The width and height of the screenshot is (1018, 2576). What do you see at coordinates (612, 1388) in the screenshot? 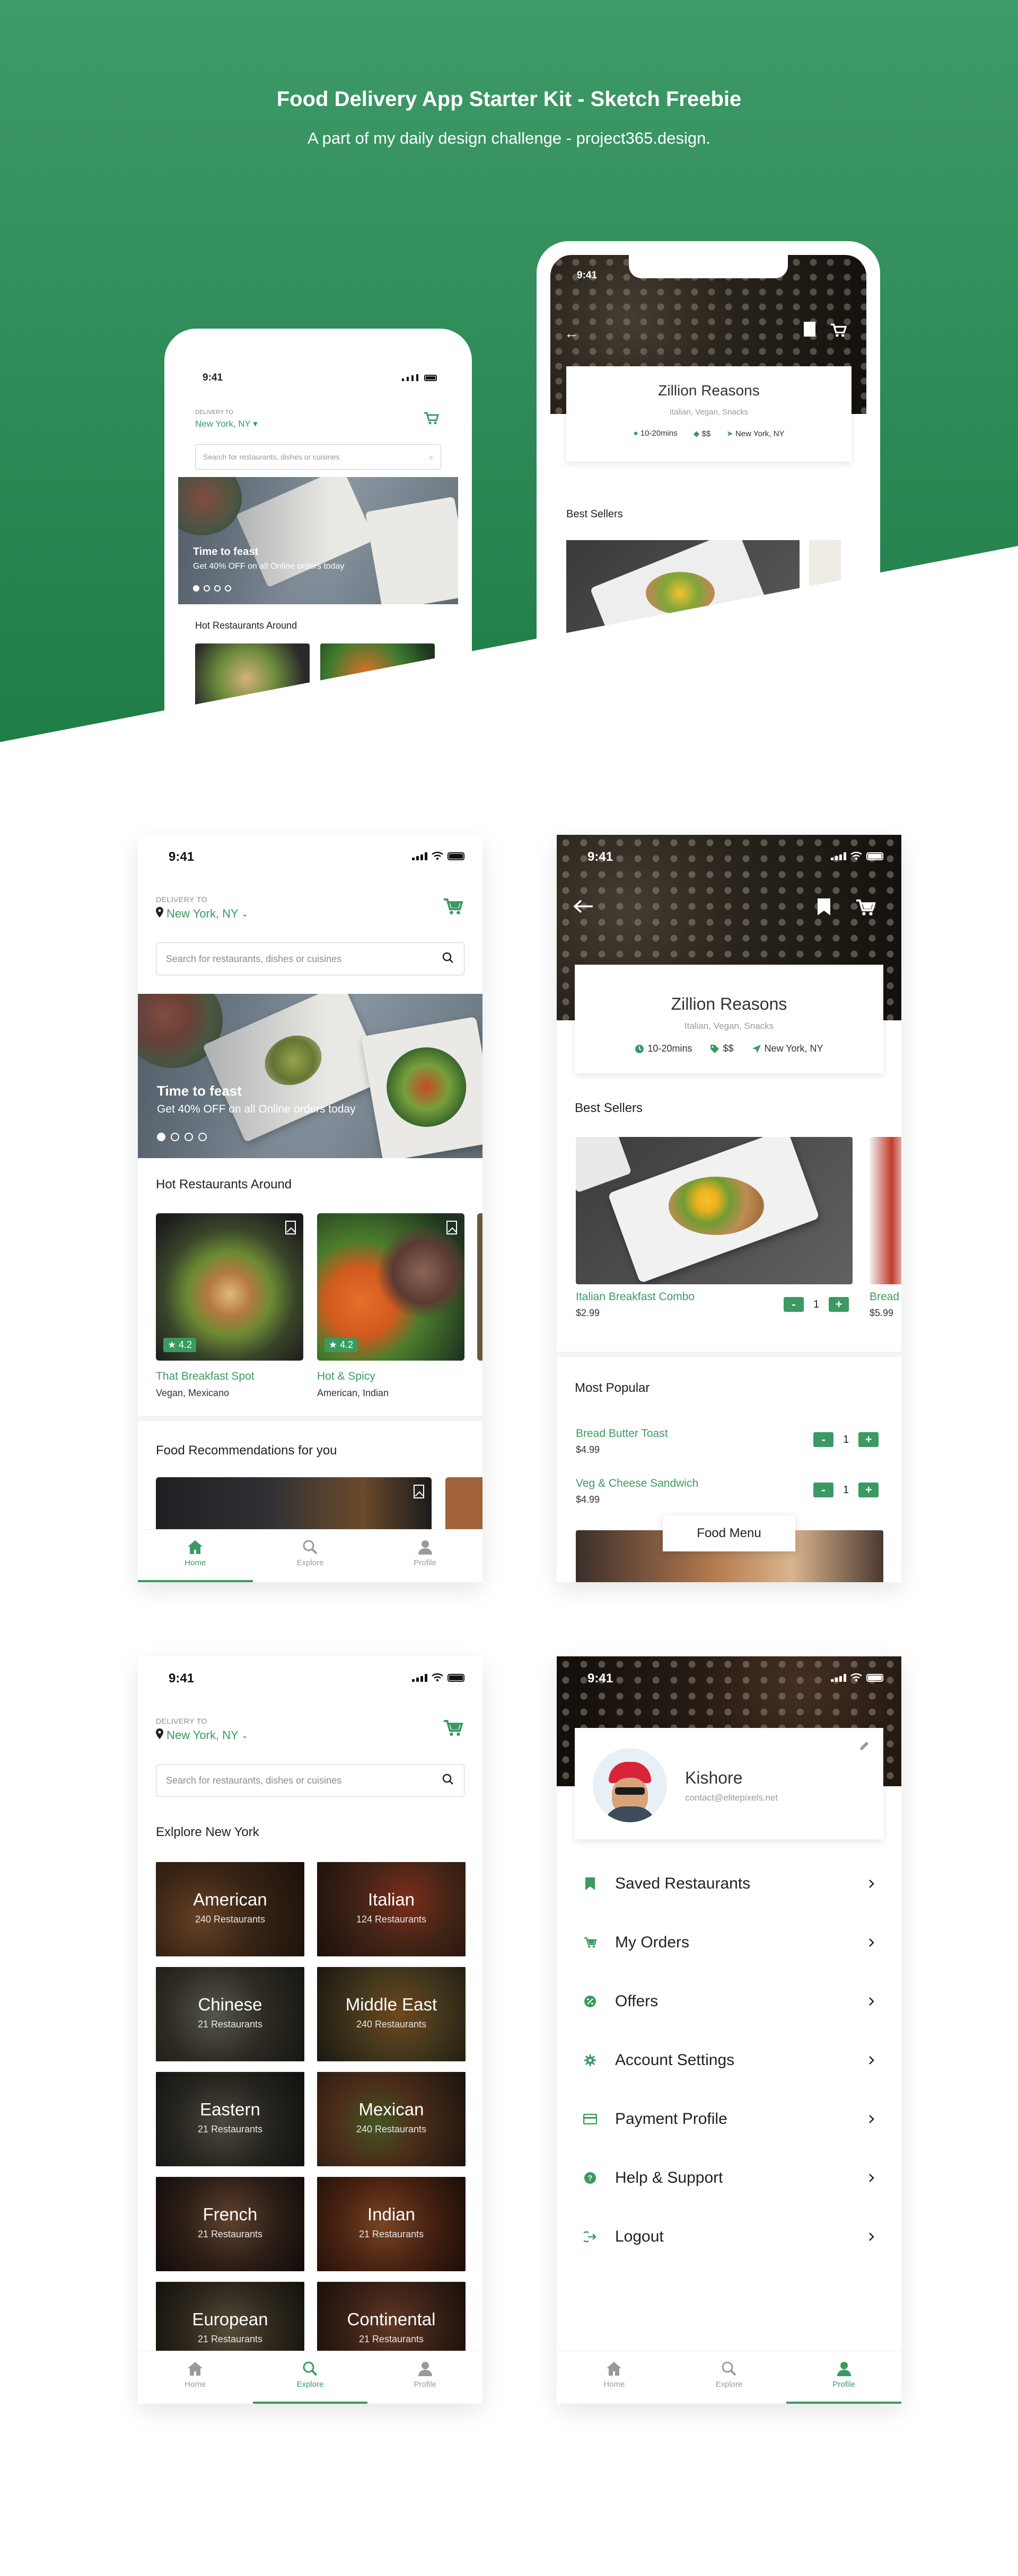
I see `section-title-most-popular: Most Popular` at bounding box center [612, 1388].